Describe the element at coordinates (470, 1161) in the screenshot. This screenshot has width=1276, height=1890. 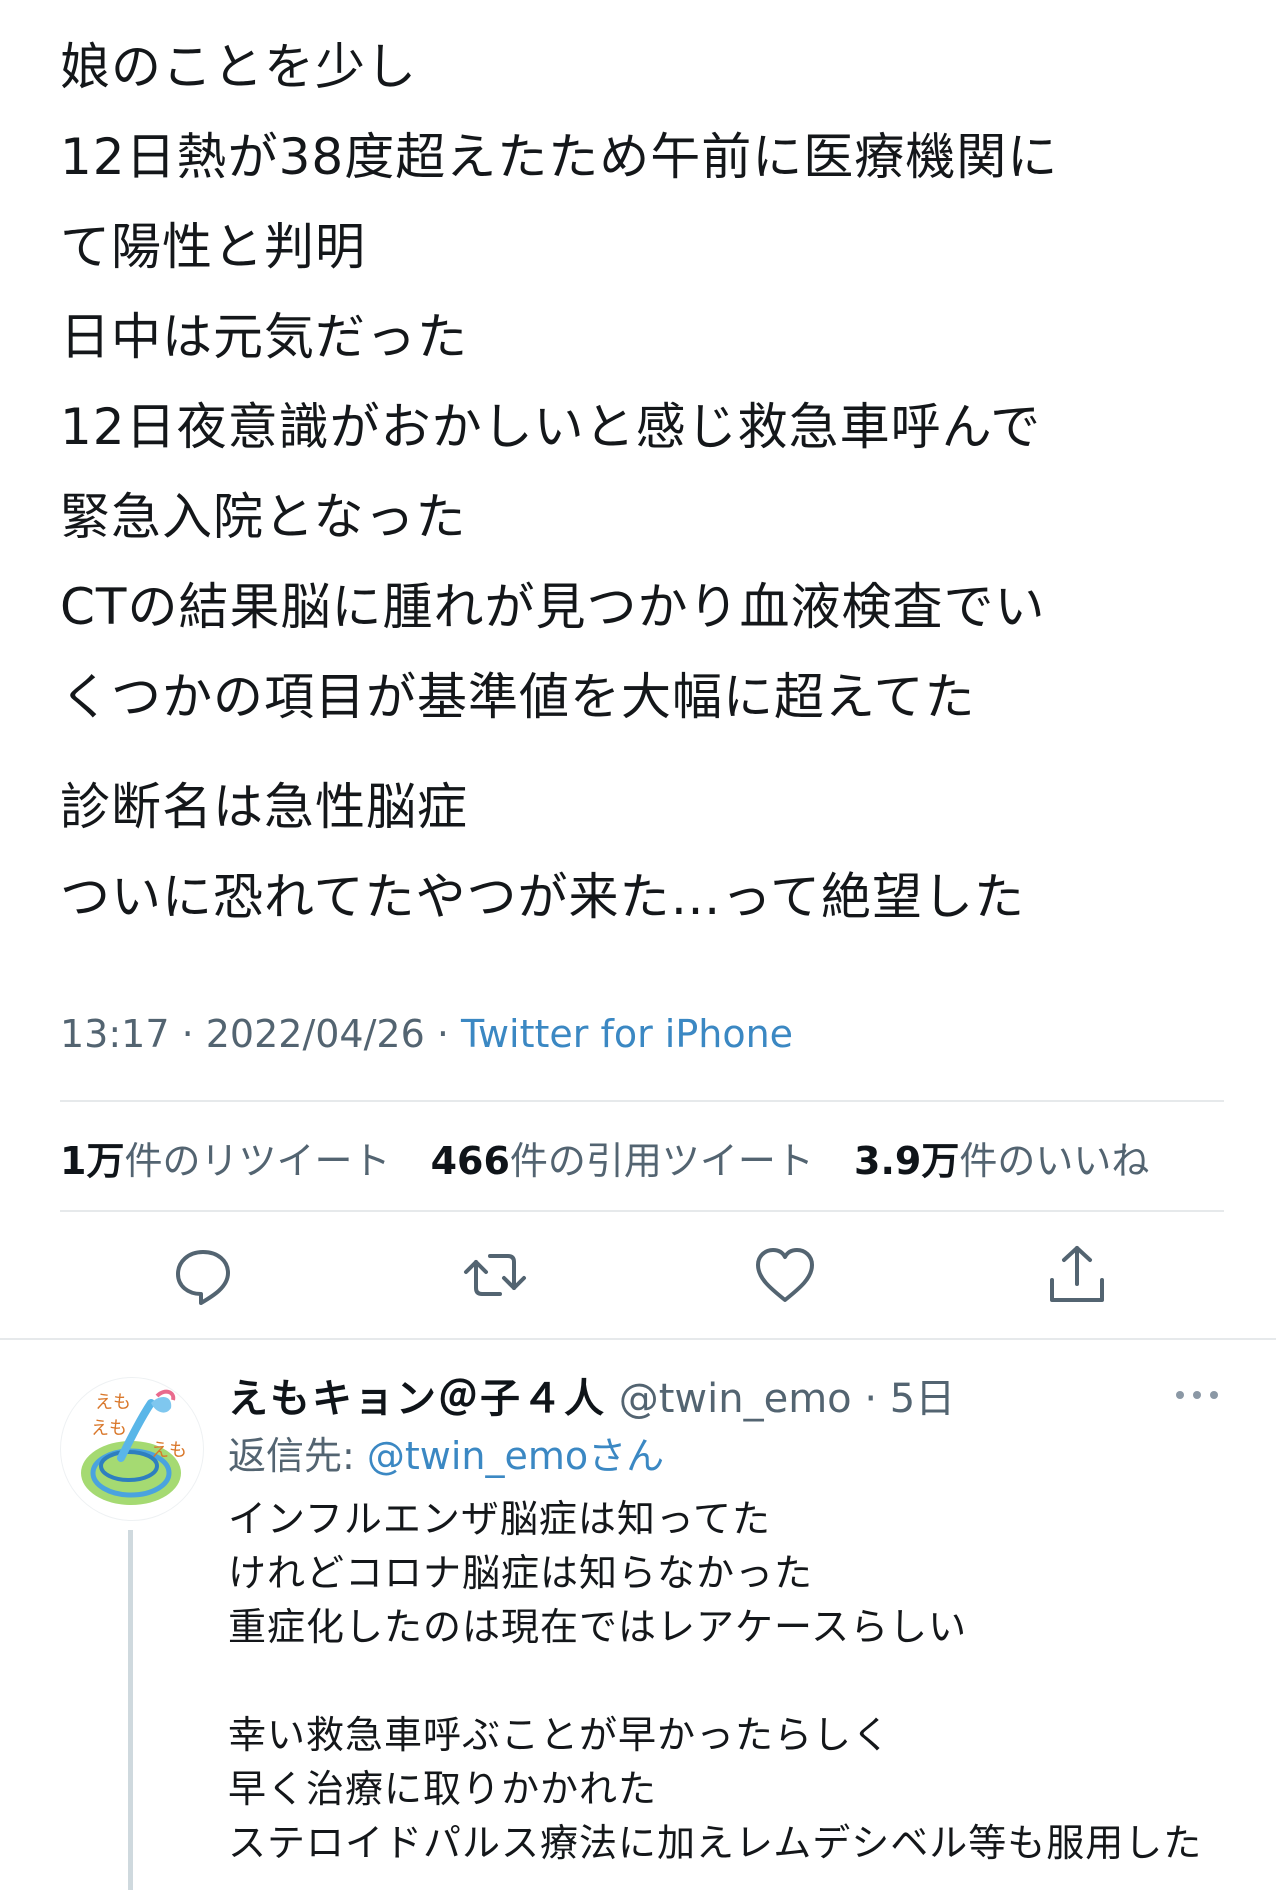
I see `quote-count-number: 466` at that location.